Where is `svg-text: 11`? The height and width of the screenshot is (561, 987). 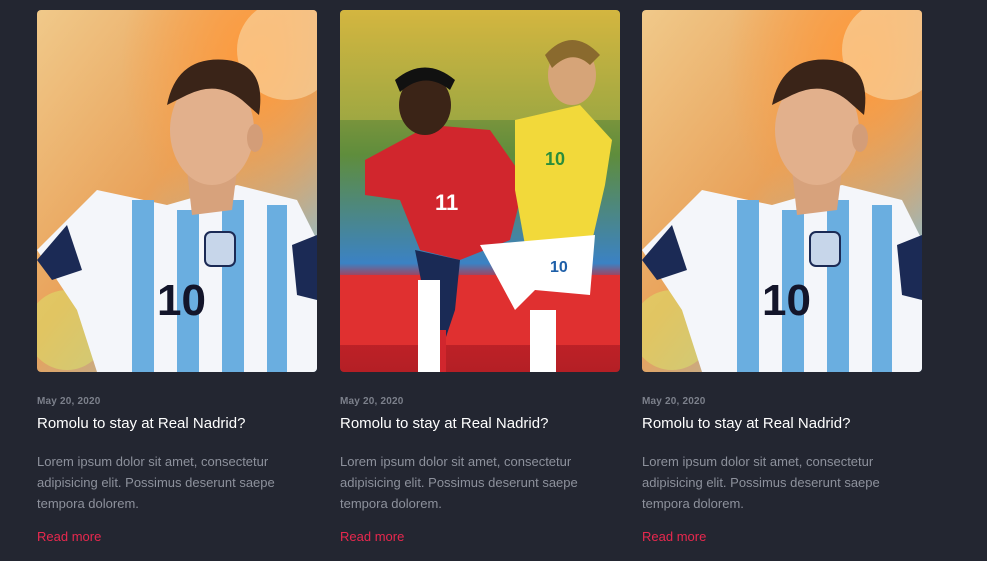 svg-text: 11 is located at coordinates (446, 202).